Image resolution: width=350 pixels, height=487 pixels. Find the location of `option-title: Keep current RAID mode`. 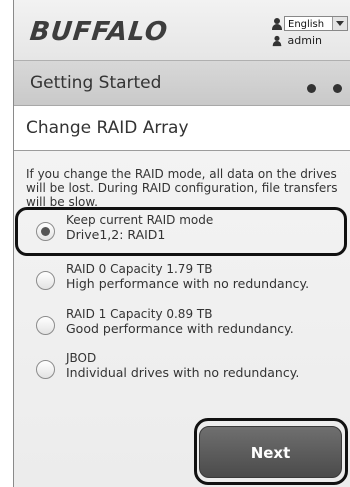

option-title: Keep current RAID mode is located at coordinates (140, 220).